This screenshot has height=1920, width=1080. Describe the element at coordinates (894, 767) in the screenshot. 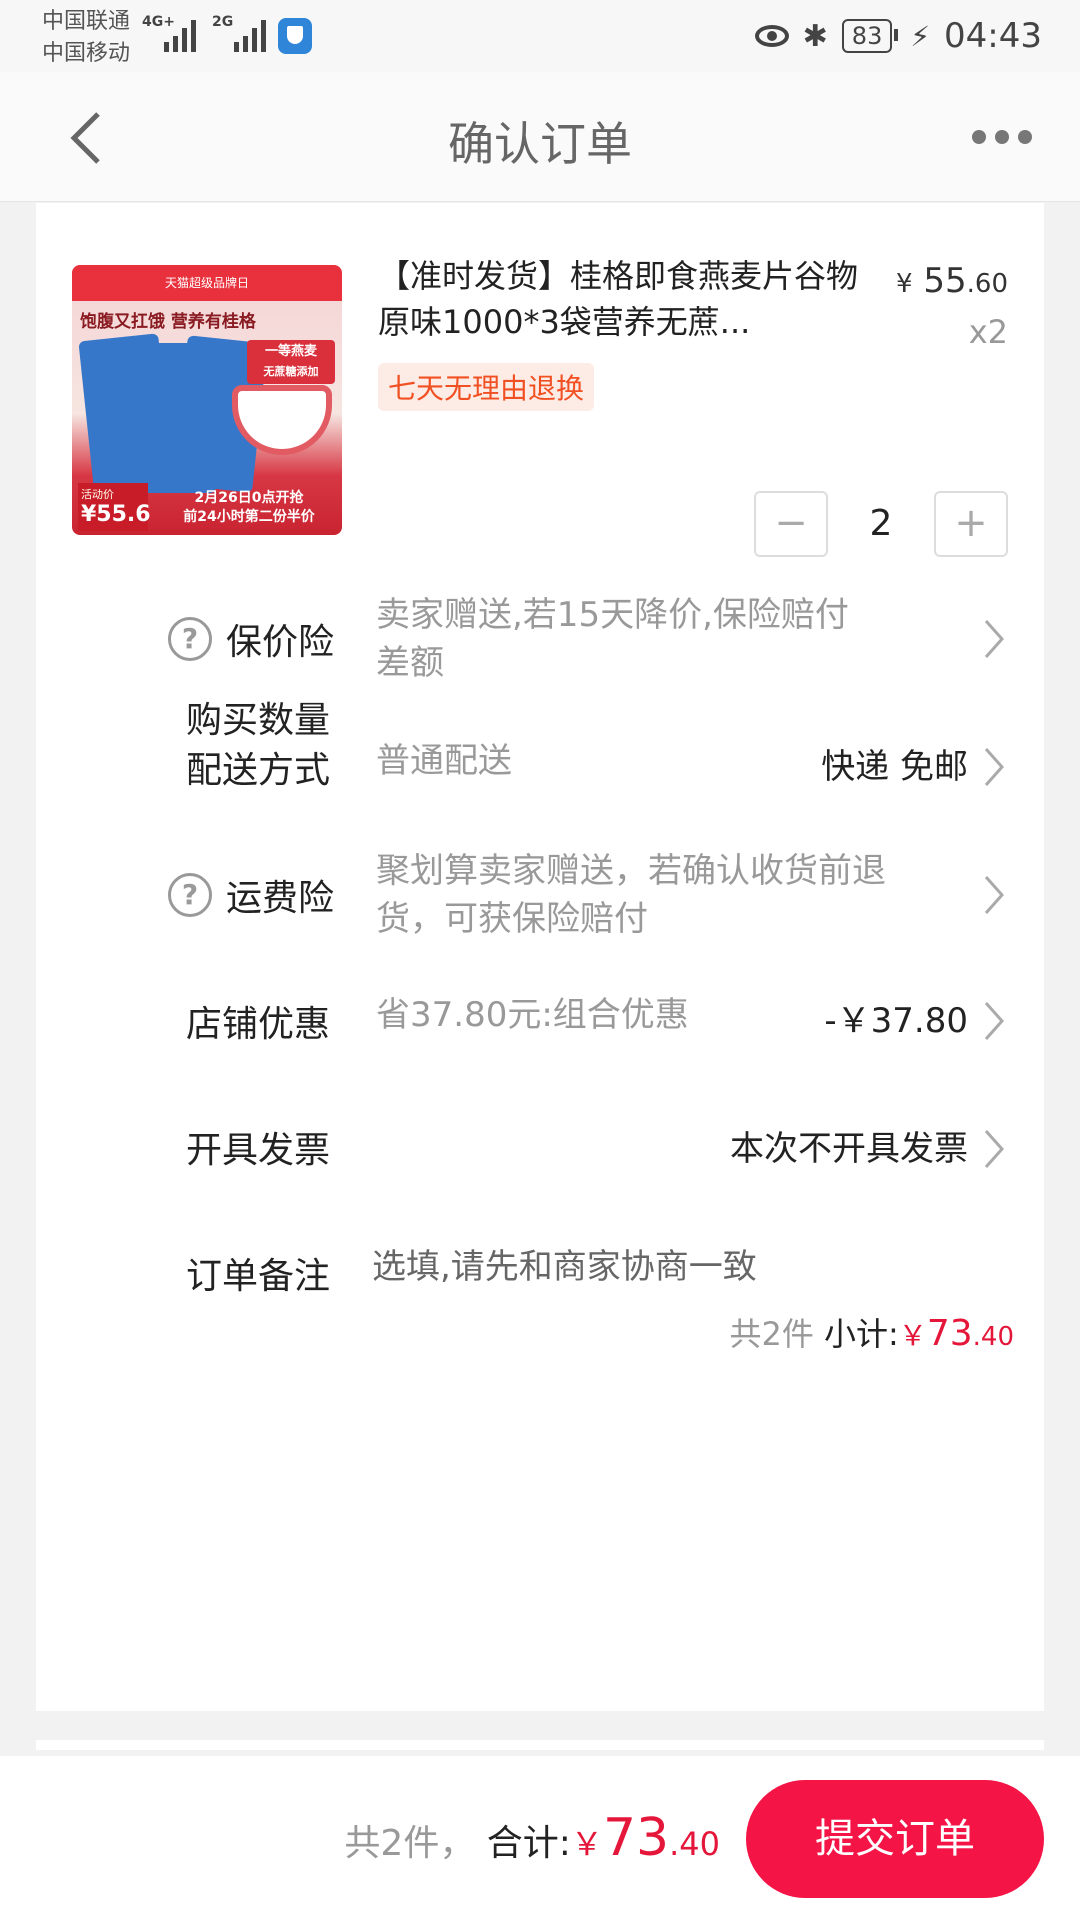

I see `delivery-method: 快递 免邮` at that location.